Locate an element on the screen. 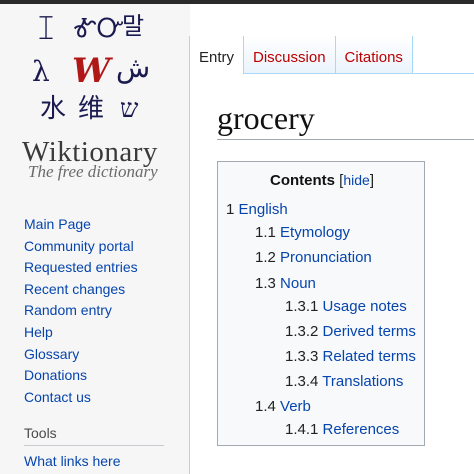  toc-item: 1.4 Verb is located at coordinates (283, 406).